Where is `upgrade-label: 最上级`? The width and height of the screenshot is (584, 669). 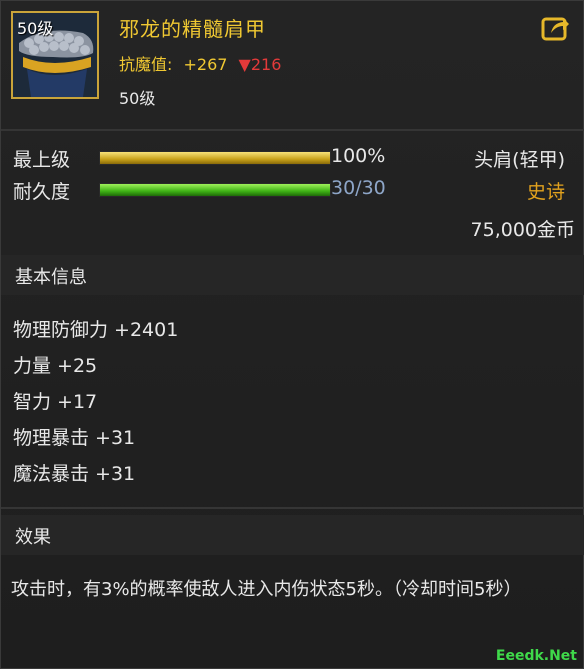
upgrade-label: 最上级 is located at coordinates (42, 160).